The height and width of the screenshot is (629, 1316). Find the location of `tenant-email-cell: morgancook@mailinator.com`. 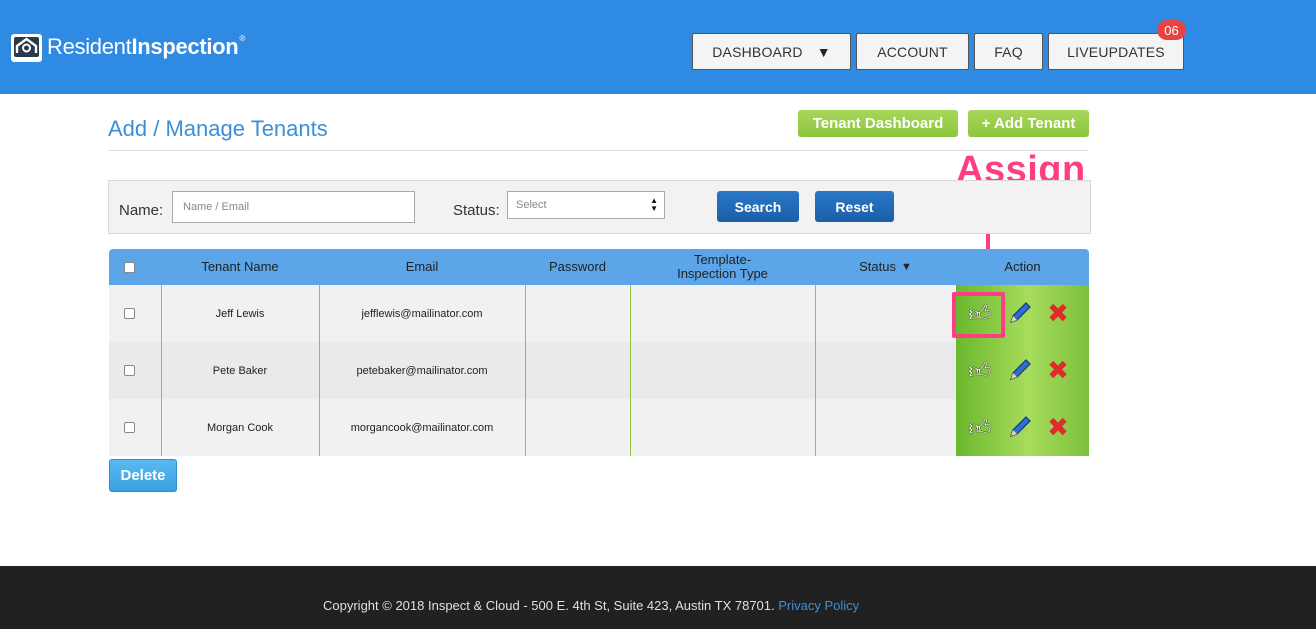

tenant-email-cell: morgancook@mailinator.com is located at coordinates (422, 427).